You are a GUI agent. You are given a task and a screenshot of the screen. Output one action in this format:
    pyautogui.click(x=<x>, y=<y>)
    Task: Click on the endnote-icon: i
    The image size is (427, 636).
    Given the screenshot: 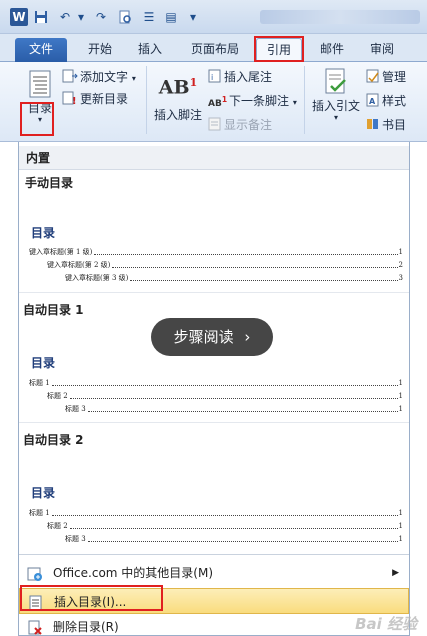 What is the action you would take?
    pyautogui.click(x=215, y=77)
    